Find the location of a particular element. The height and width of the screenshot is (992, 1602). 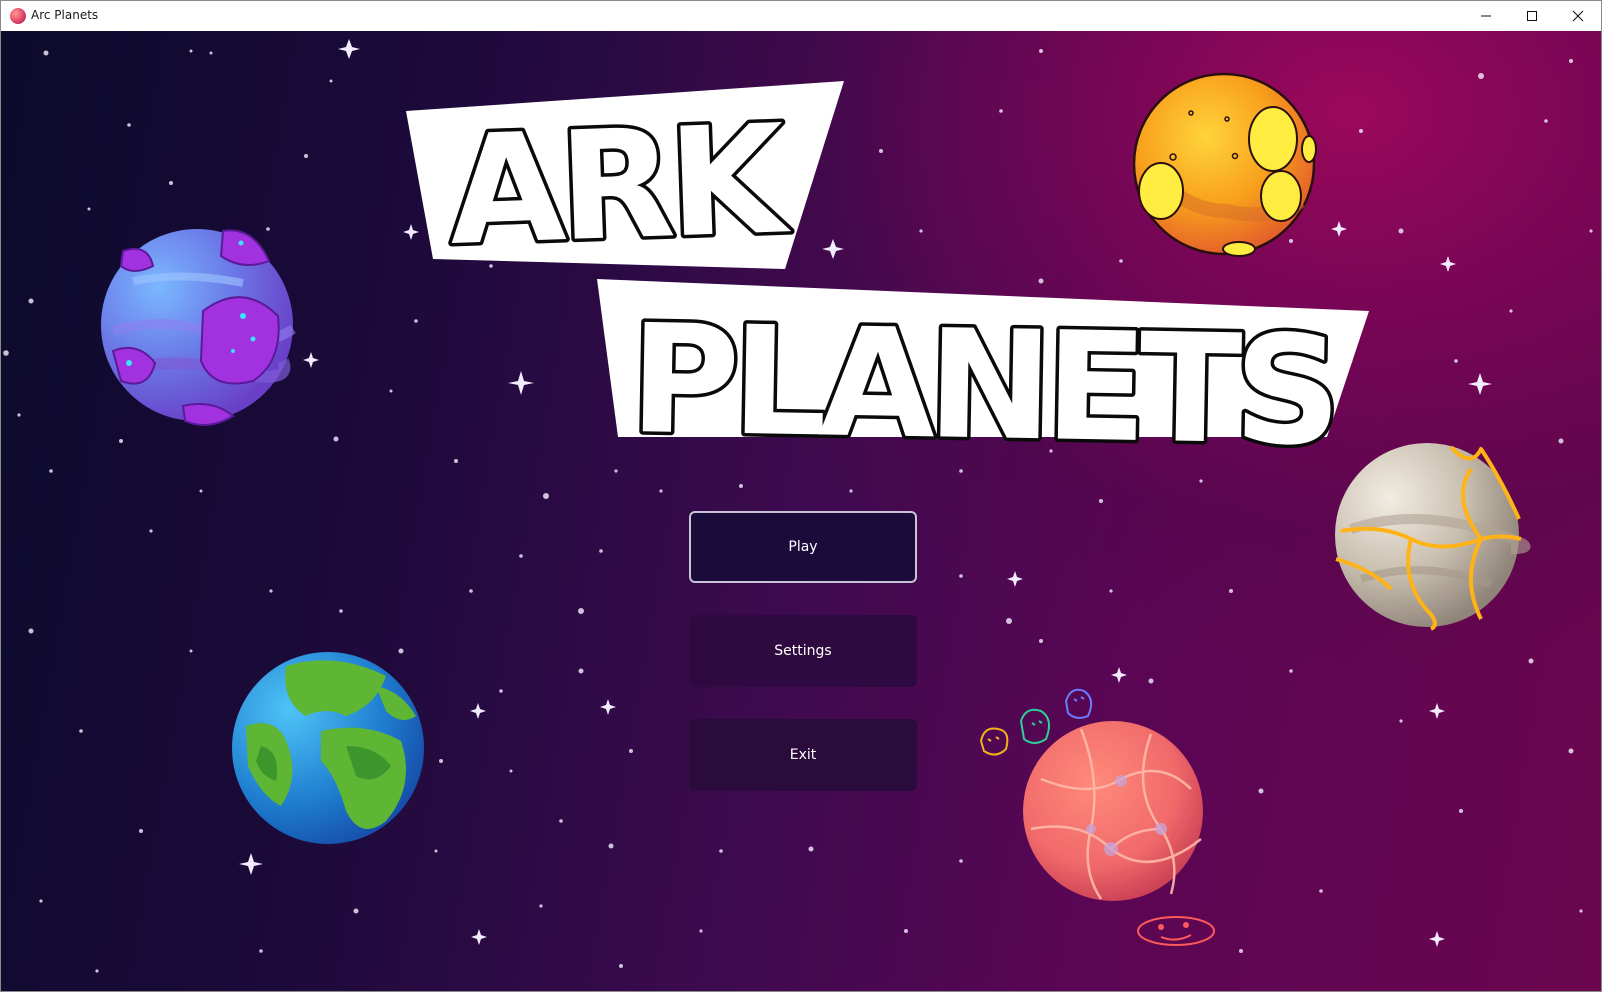

play-button-label: Play is located at coordinates (803, 547).